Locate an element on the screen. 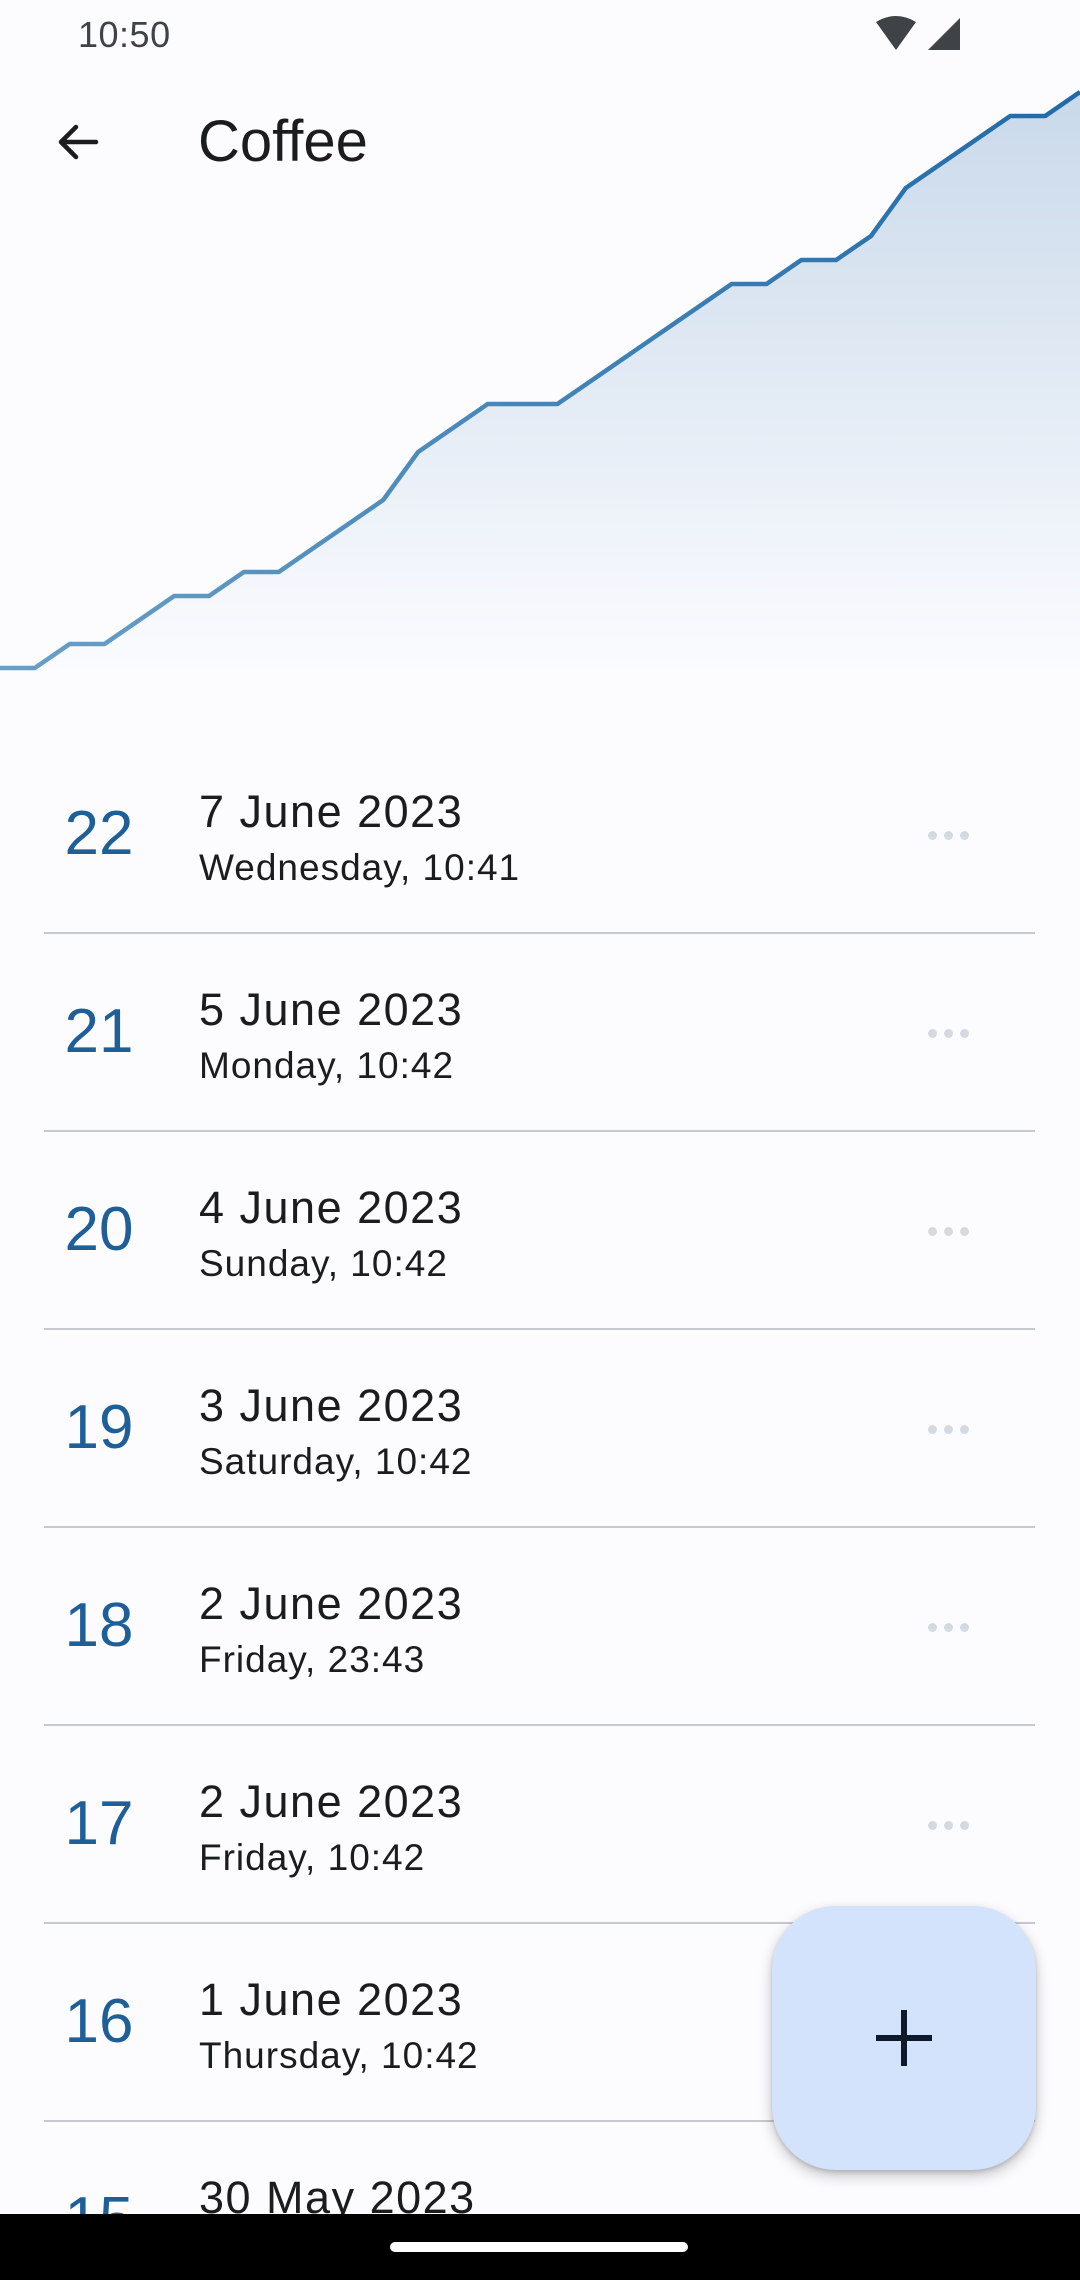 The height and width of the screenshot is (2280, 1080). plus-icon is located at coordinates (904, 2038).